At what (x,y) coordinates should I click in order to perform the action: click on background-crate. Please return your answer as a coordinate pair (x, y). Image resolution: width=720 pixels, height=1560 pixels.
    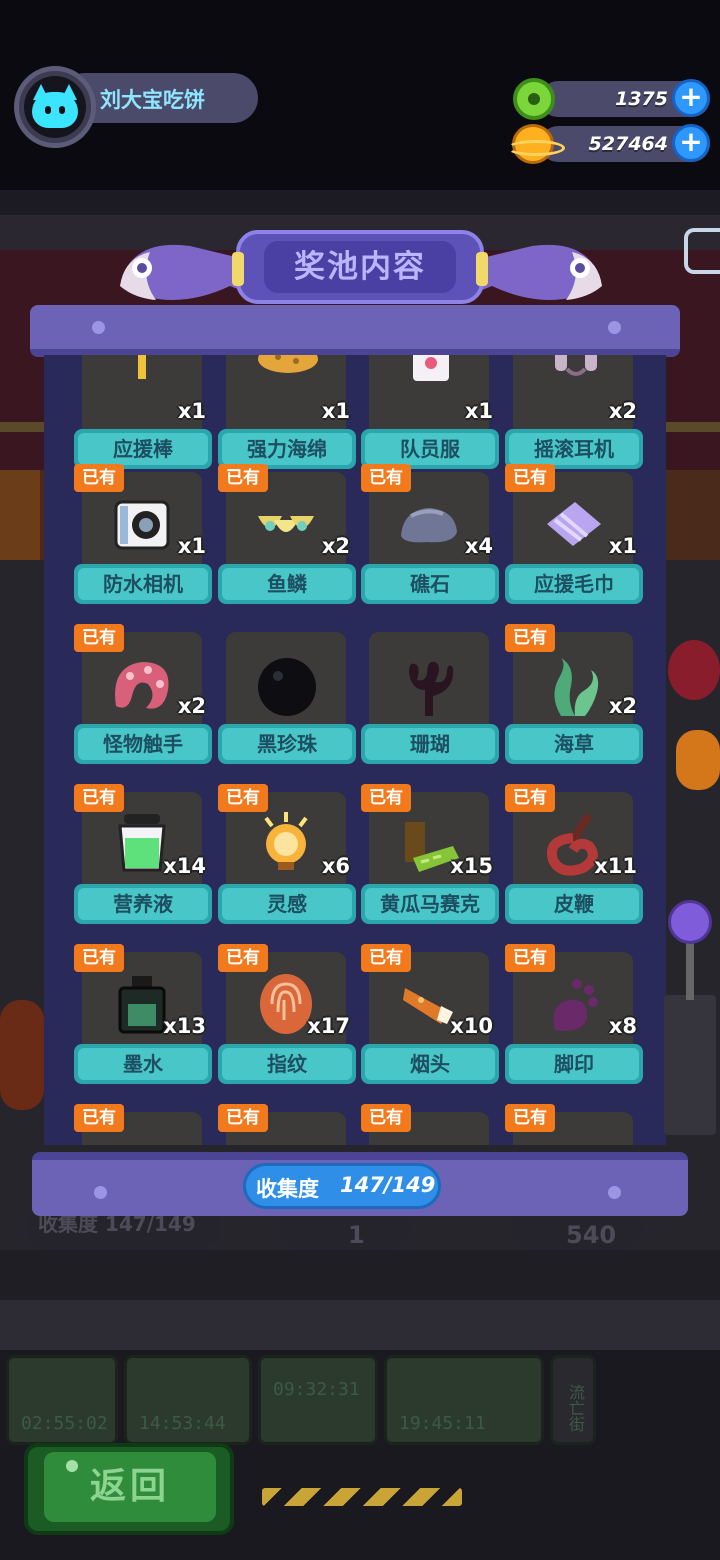
    Looking at the image, I should click on (20, 515).